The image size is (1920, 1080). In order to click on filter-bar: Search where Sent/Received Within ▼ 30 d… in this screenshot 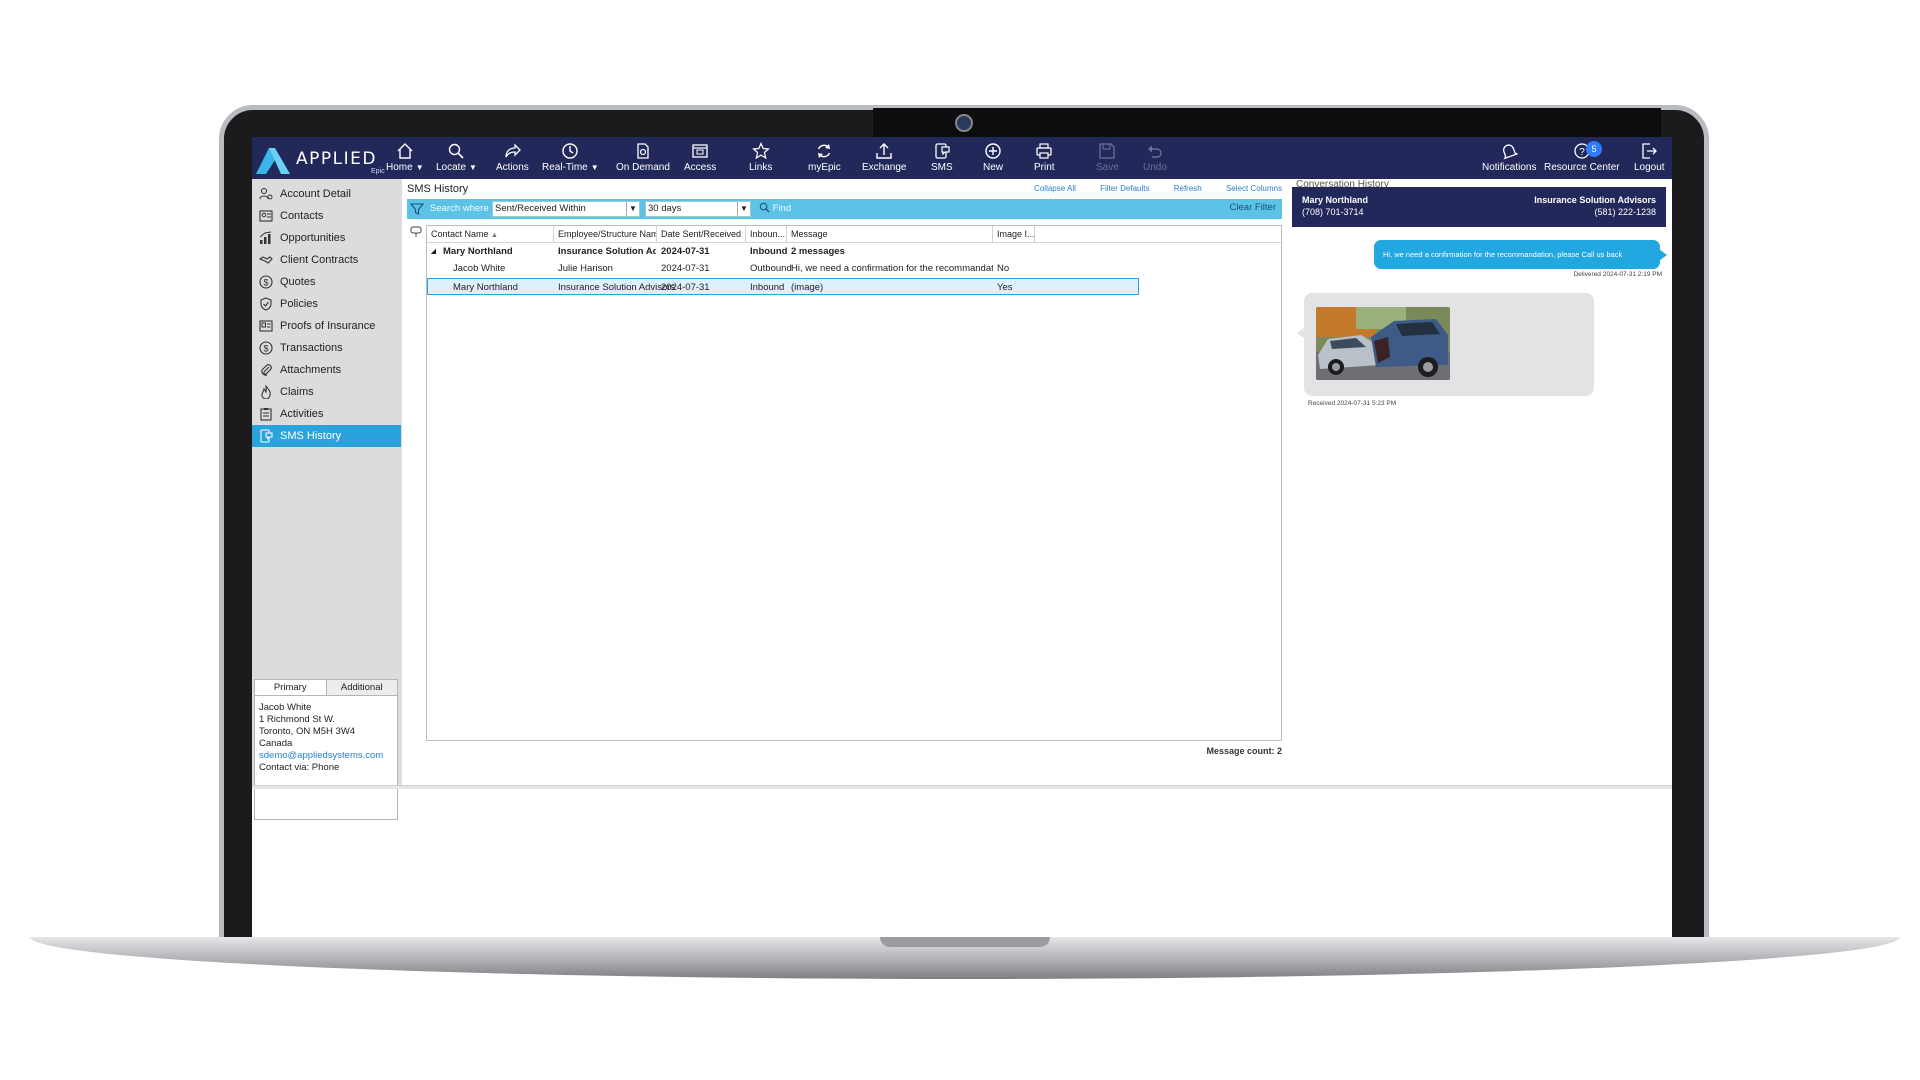, I will do `click(844, 209)`.